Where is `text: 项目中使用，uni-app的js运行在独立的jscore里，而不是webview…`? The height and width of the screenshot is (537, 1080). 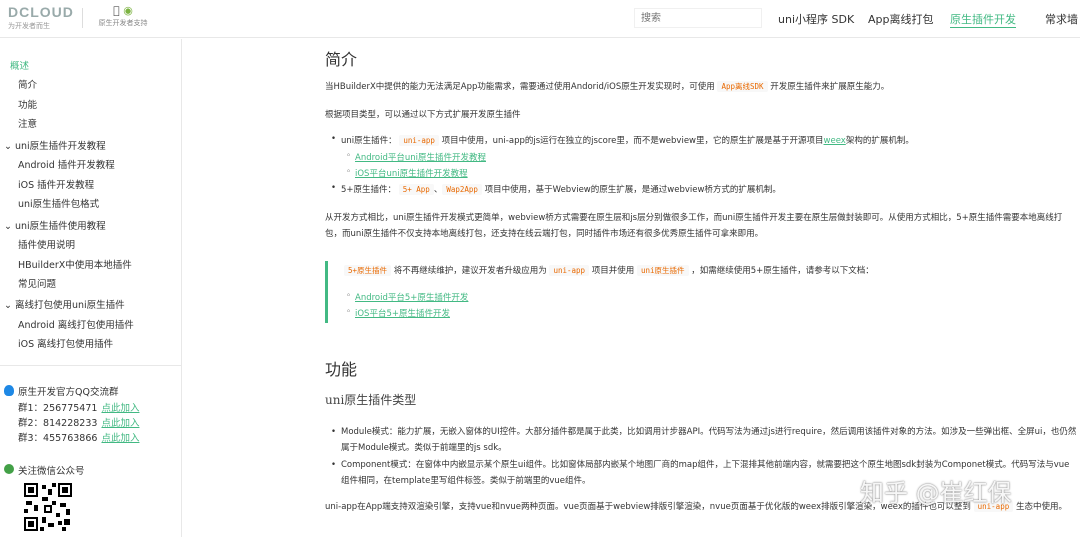 text: 项目中使用，uni-app的js运行在独立的jscore里，而不是webview… is located at coordinates (632, 141).